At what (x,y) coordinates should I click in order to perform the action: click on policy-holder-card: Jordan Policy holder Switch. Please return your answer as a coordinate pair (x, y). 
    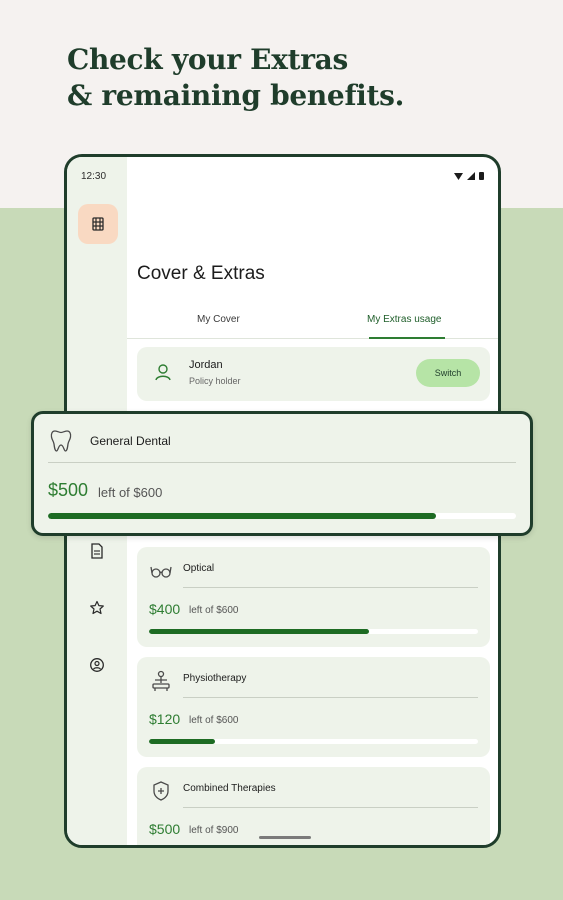
    Looking at the image, I should click on (313, 374).